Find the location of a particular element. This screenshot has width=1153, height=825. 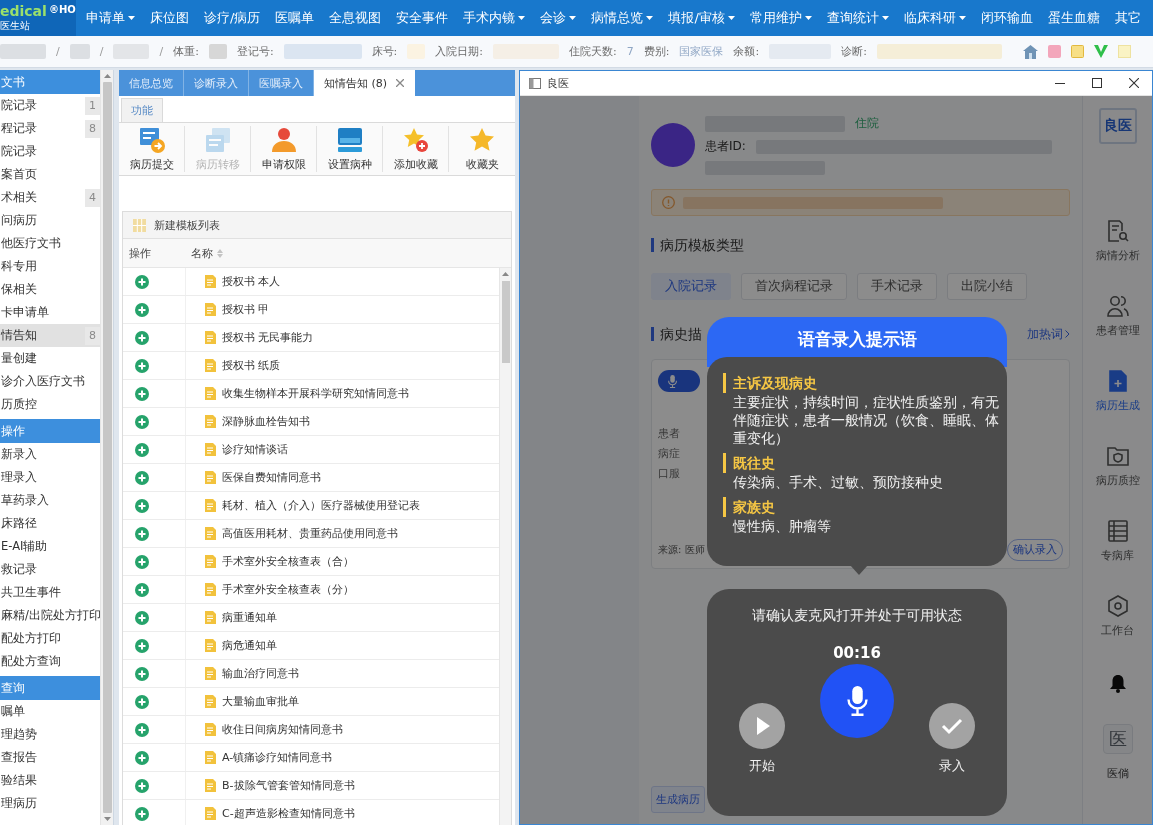

sidebar-item: 验结果 is located at coordinates (50, 780).